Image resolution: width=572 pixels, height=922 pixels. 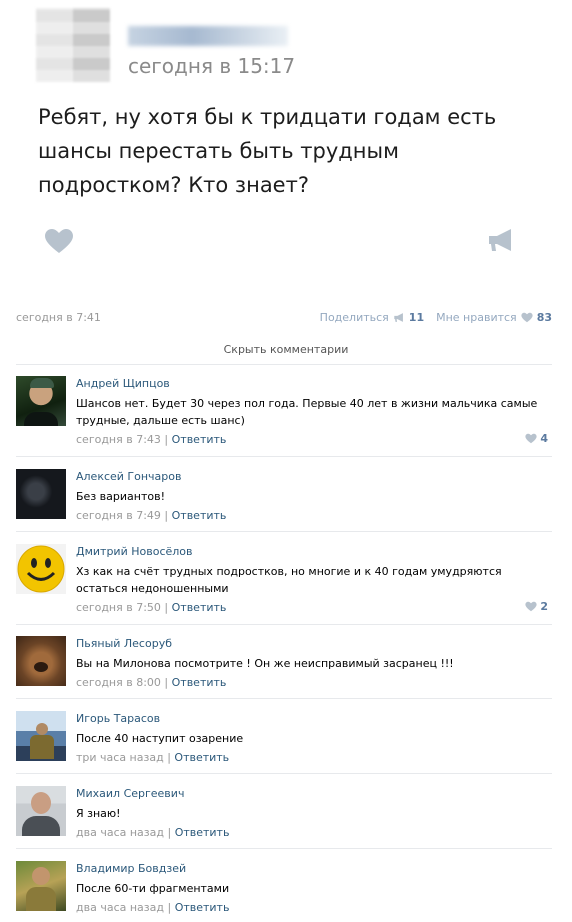 What do you see at coordinates (544, 317) in the screenshot?
I see `like-count: 83` at bounding box center [544, 317].